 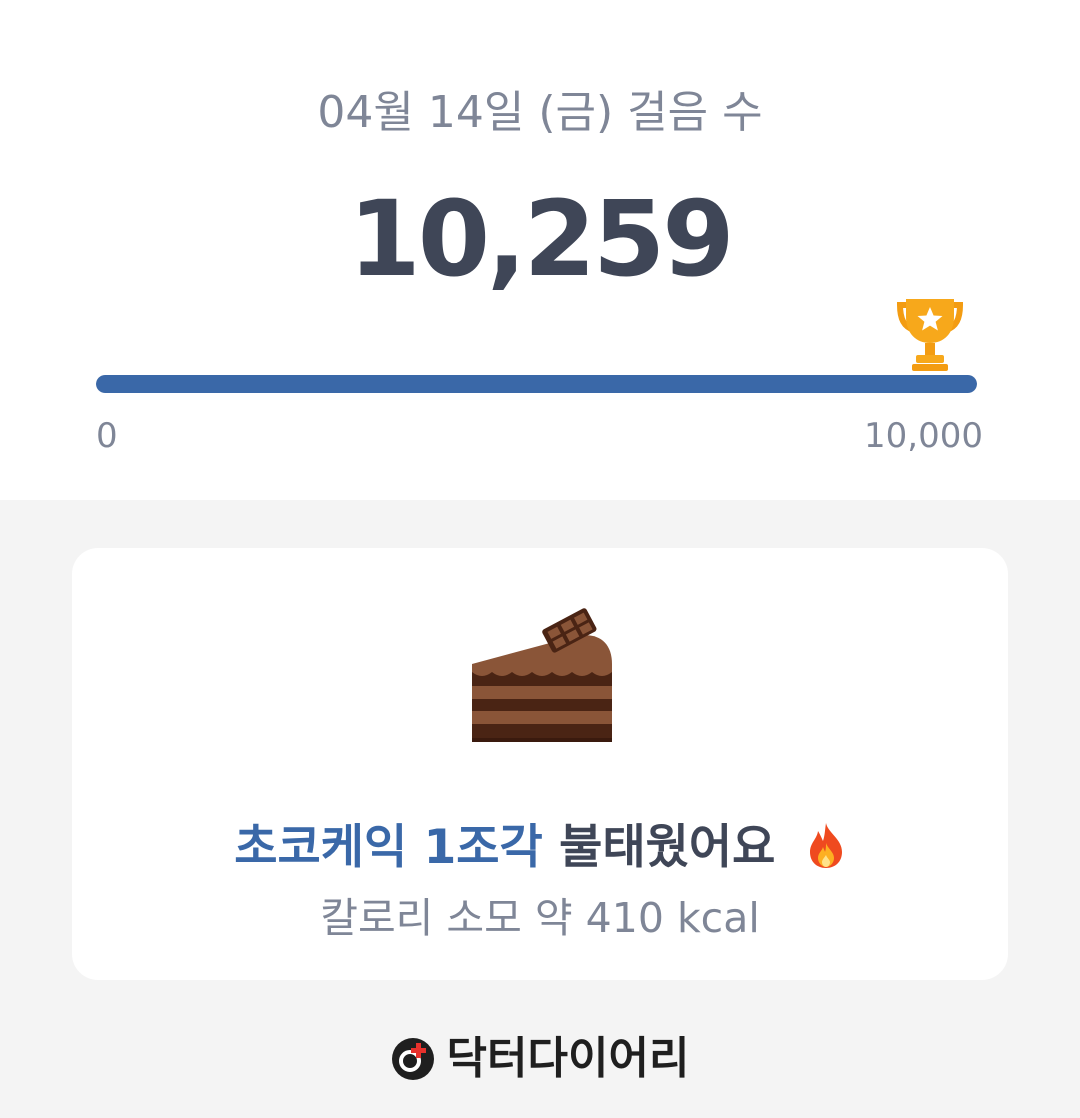 What do you see at coordinates (923, 436) in the screenshot?
I see `progress-max-label: 10,000` at bounding box center [923, 436].